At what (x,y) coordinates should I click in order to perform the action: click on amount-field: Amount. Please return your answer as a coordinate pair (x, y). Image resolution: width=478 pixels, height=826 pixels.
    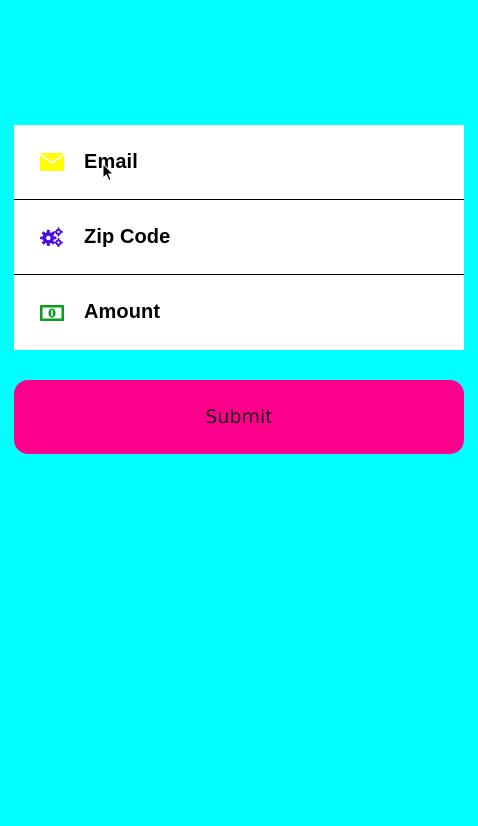
    Looking at the image, I should click on (239, 312).